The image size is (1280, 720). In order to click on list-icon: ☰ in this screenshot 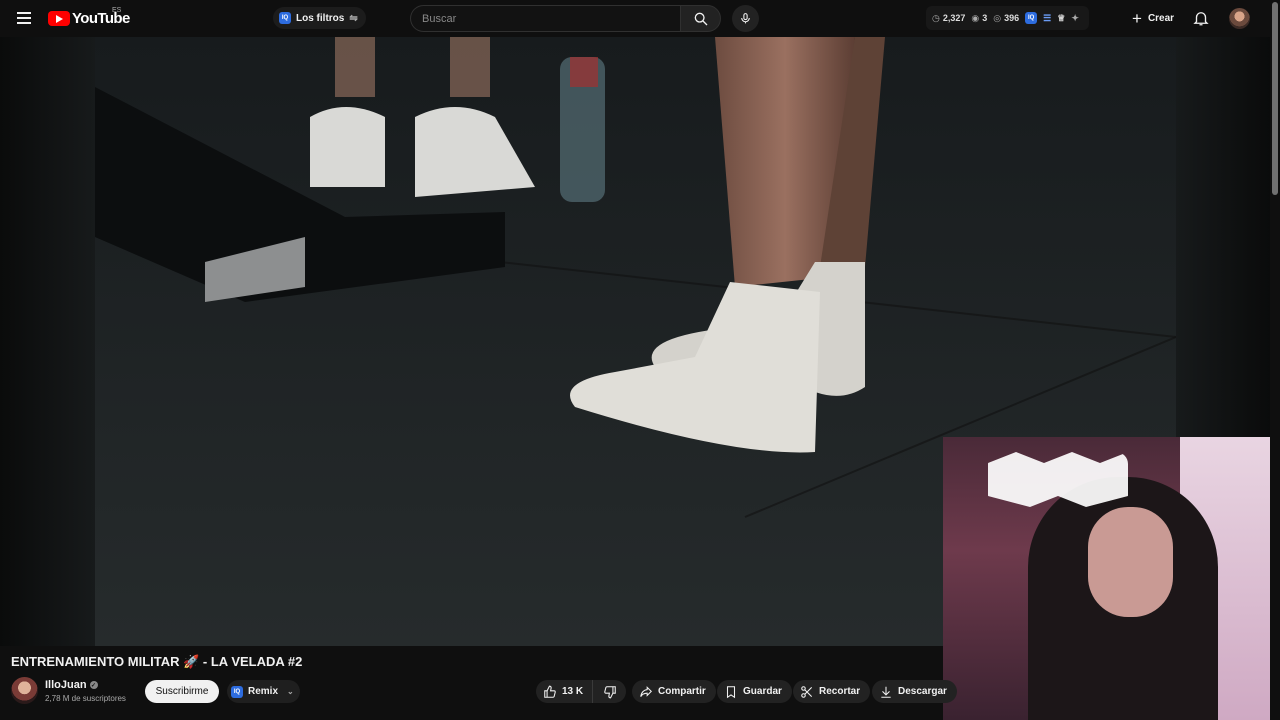, I will do `click(1047, 18)`.